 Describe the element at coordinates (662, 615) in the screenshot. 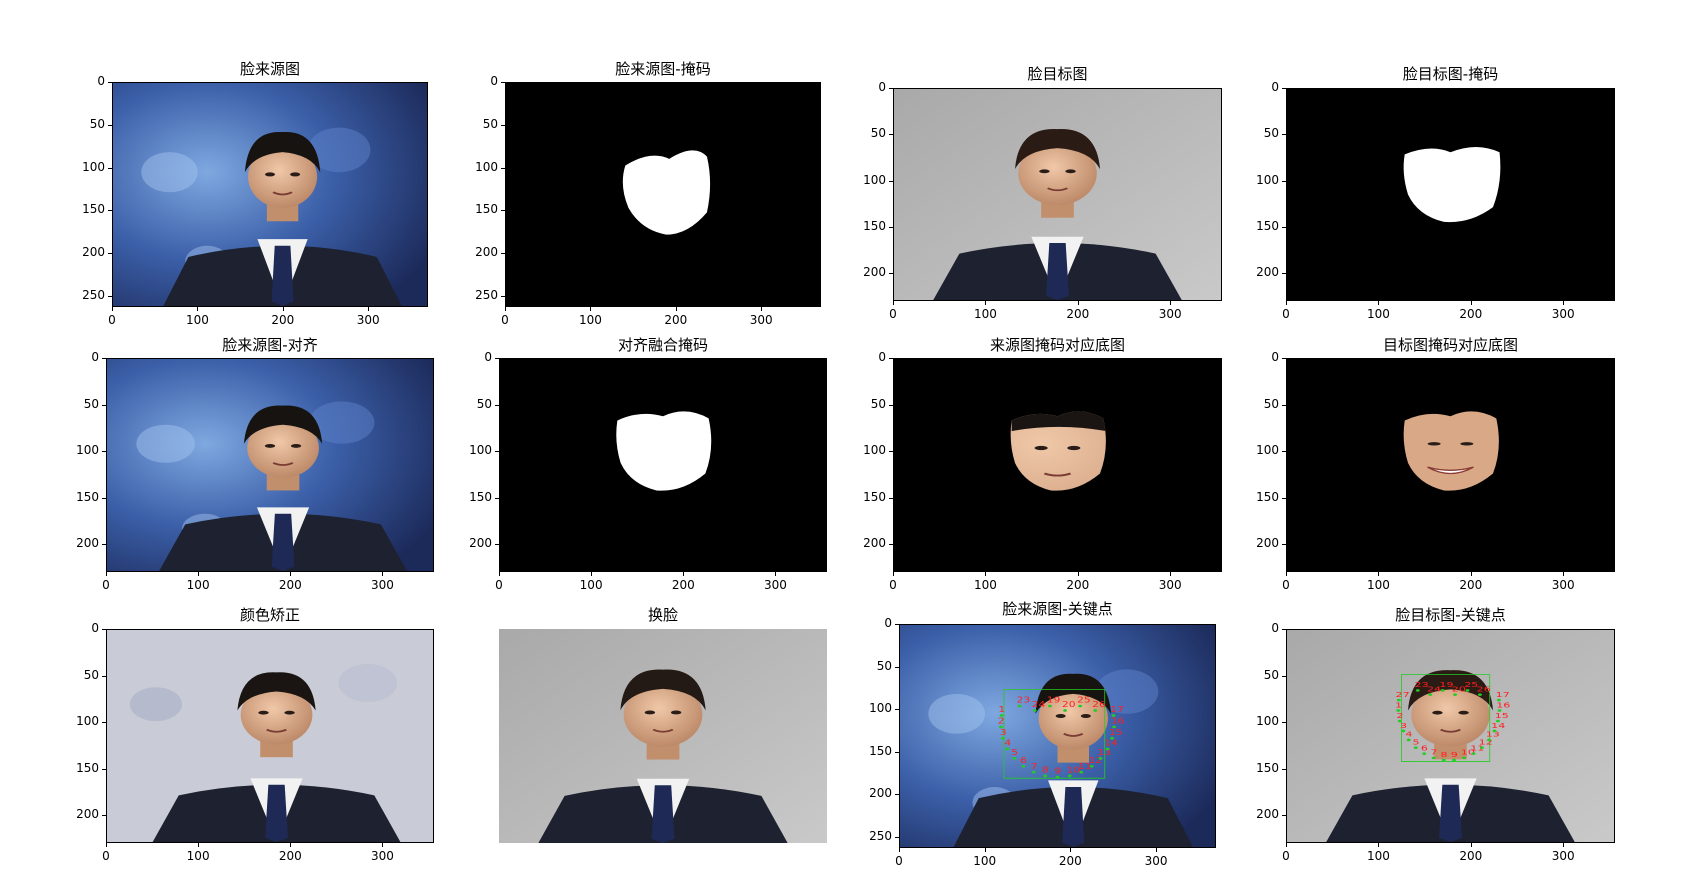

I see `subplot-title: 换脸` at that location.